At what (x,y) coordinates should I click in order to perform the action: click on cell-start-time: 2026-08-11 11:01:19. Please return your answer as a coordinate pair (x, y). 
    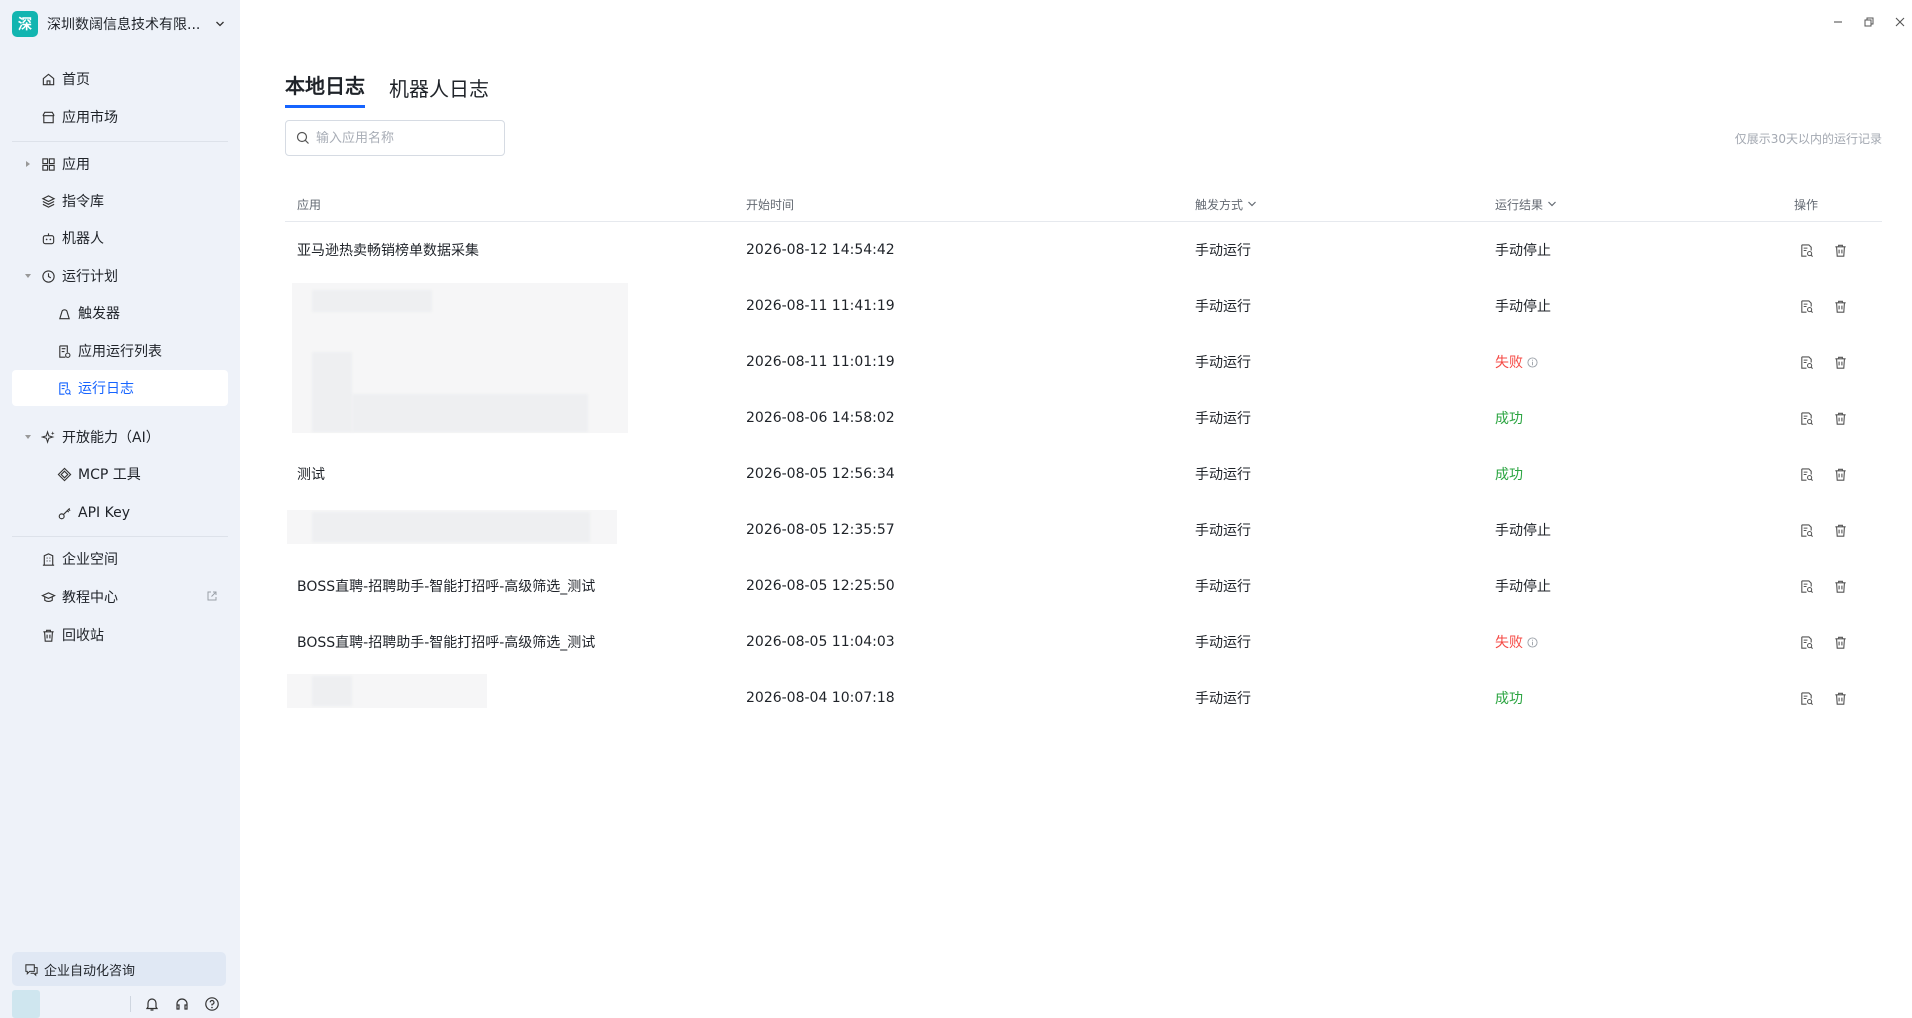
    Looking at the image, I should click on (820, 362).